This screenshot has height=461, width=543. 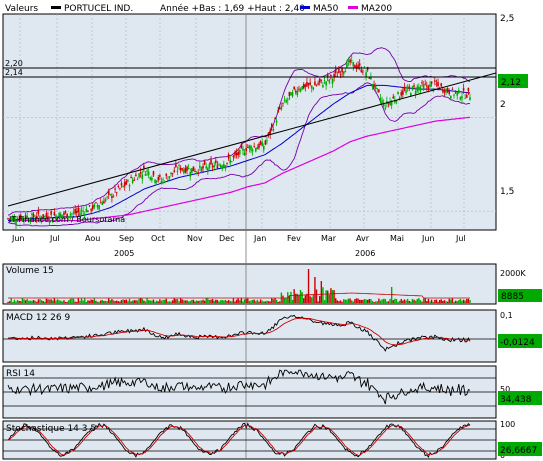 I want to click on xtick-sep05: Sep, so click(x=126, y=238).